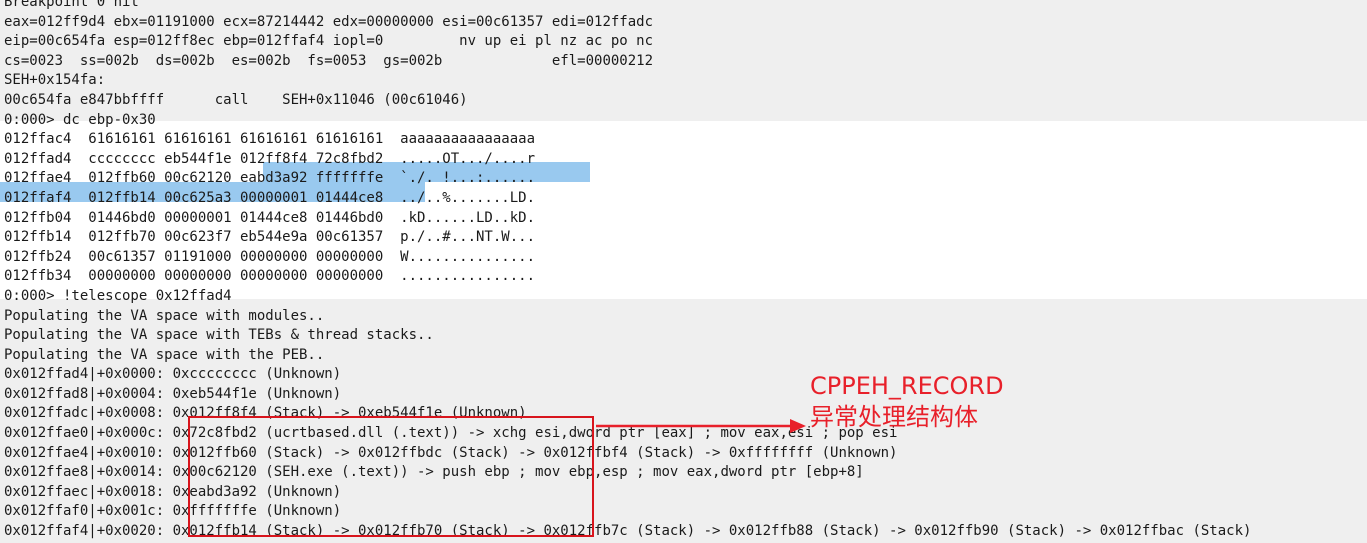  I want to click on annotation-subtitle: 异常处理结构体, so click(894, 417).